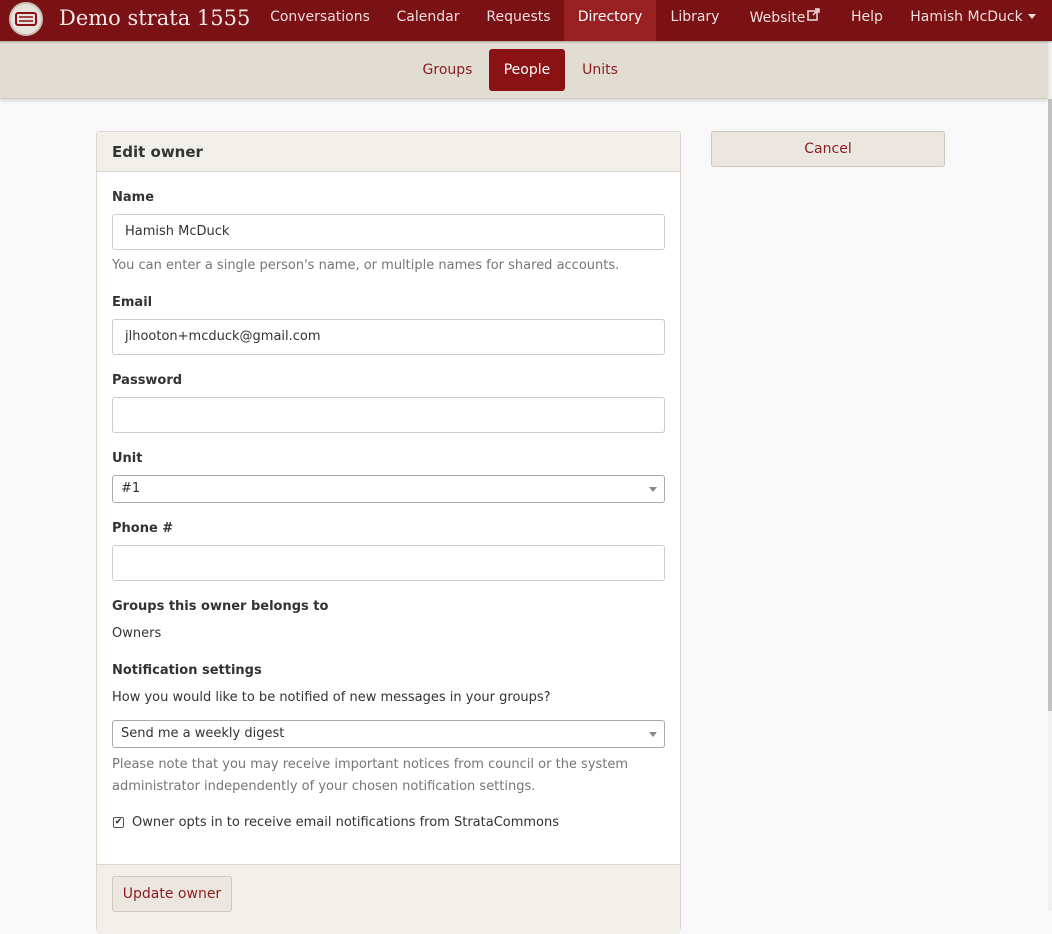  What do you see at coordinates (428, 20) in the screenshot?
I see `nav-calendar: Calendar` at bounding box center [428, 20].